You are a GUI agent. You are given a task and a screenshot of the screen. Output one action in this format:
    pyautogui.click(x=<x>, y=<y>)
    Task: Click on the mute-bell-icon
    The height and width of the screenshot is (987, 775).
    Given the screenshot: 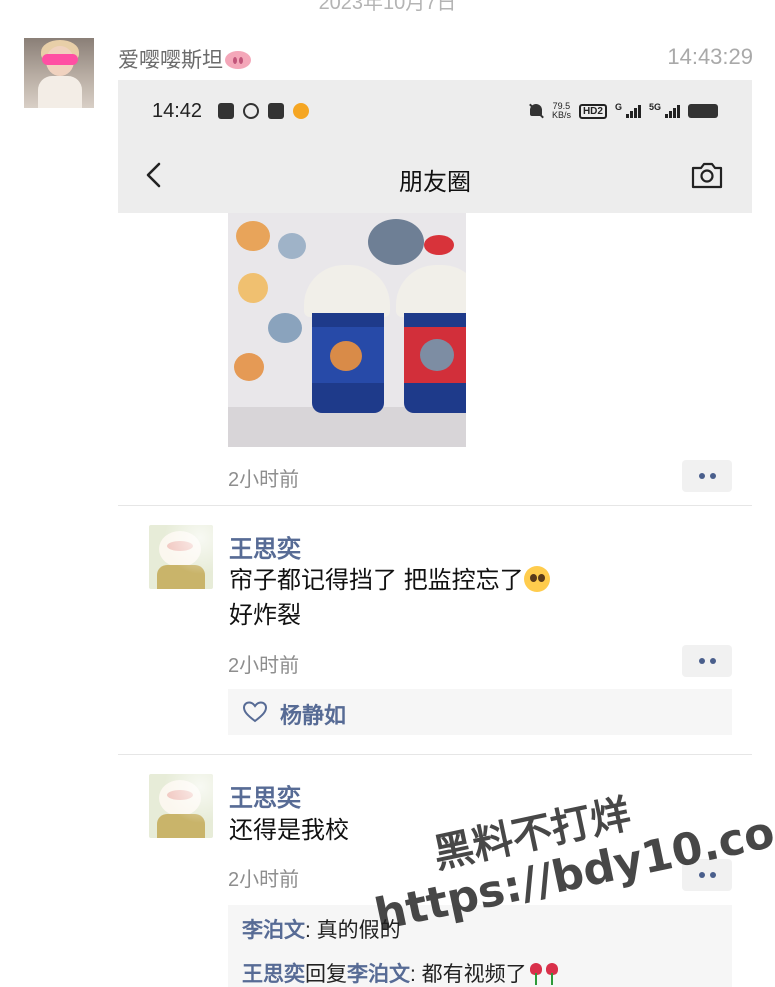 What is the action you would take?
    pyautogui.click(x=536, y=111)
    